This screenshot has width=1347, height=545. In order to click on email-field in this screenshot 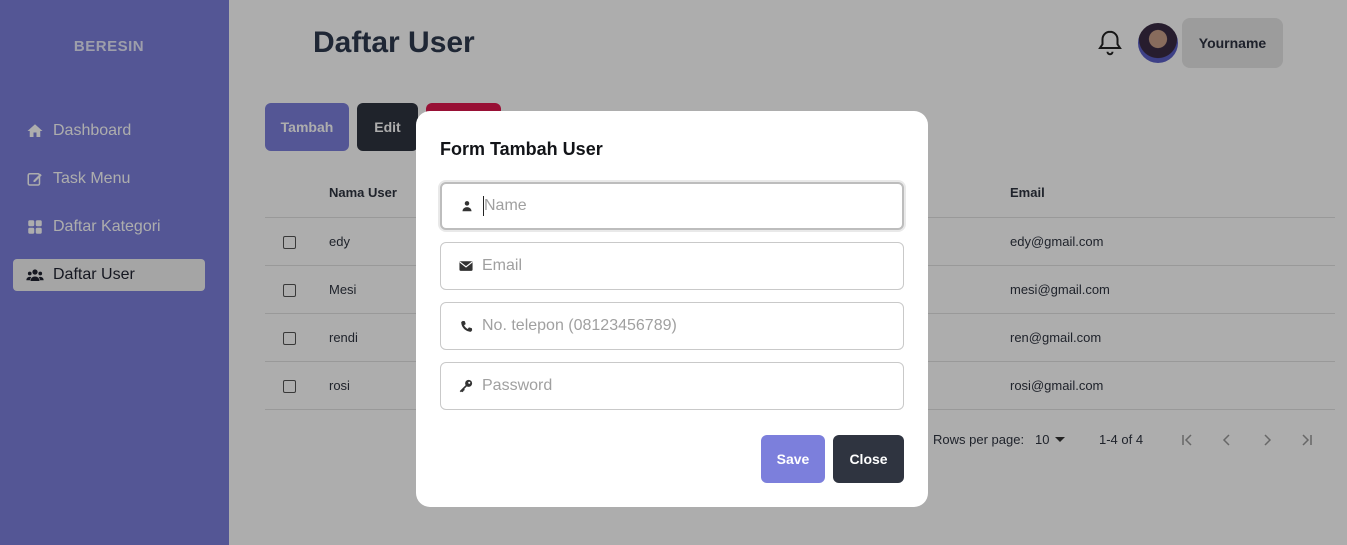, I will do `click(672, 266)`.